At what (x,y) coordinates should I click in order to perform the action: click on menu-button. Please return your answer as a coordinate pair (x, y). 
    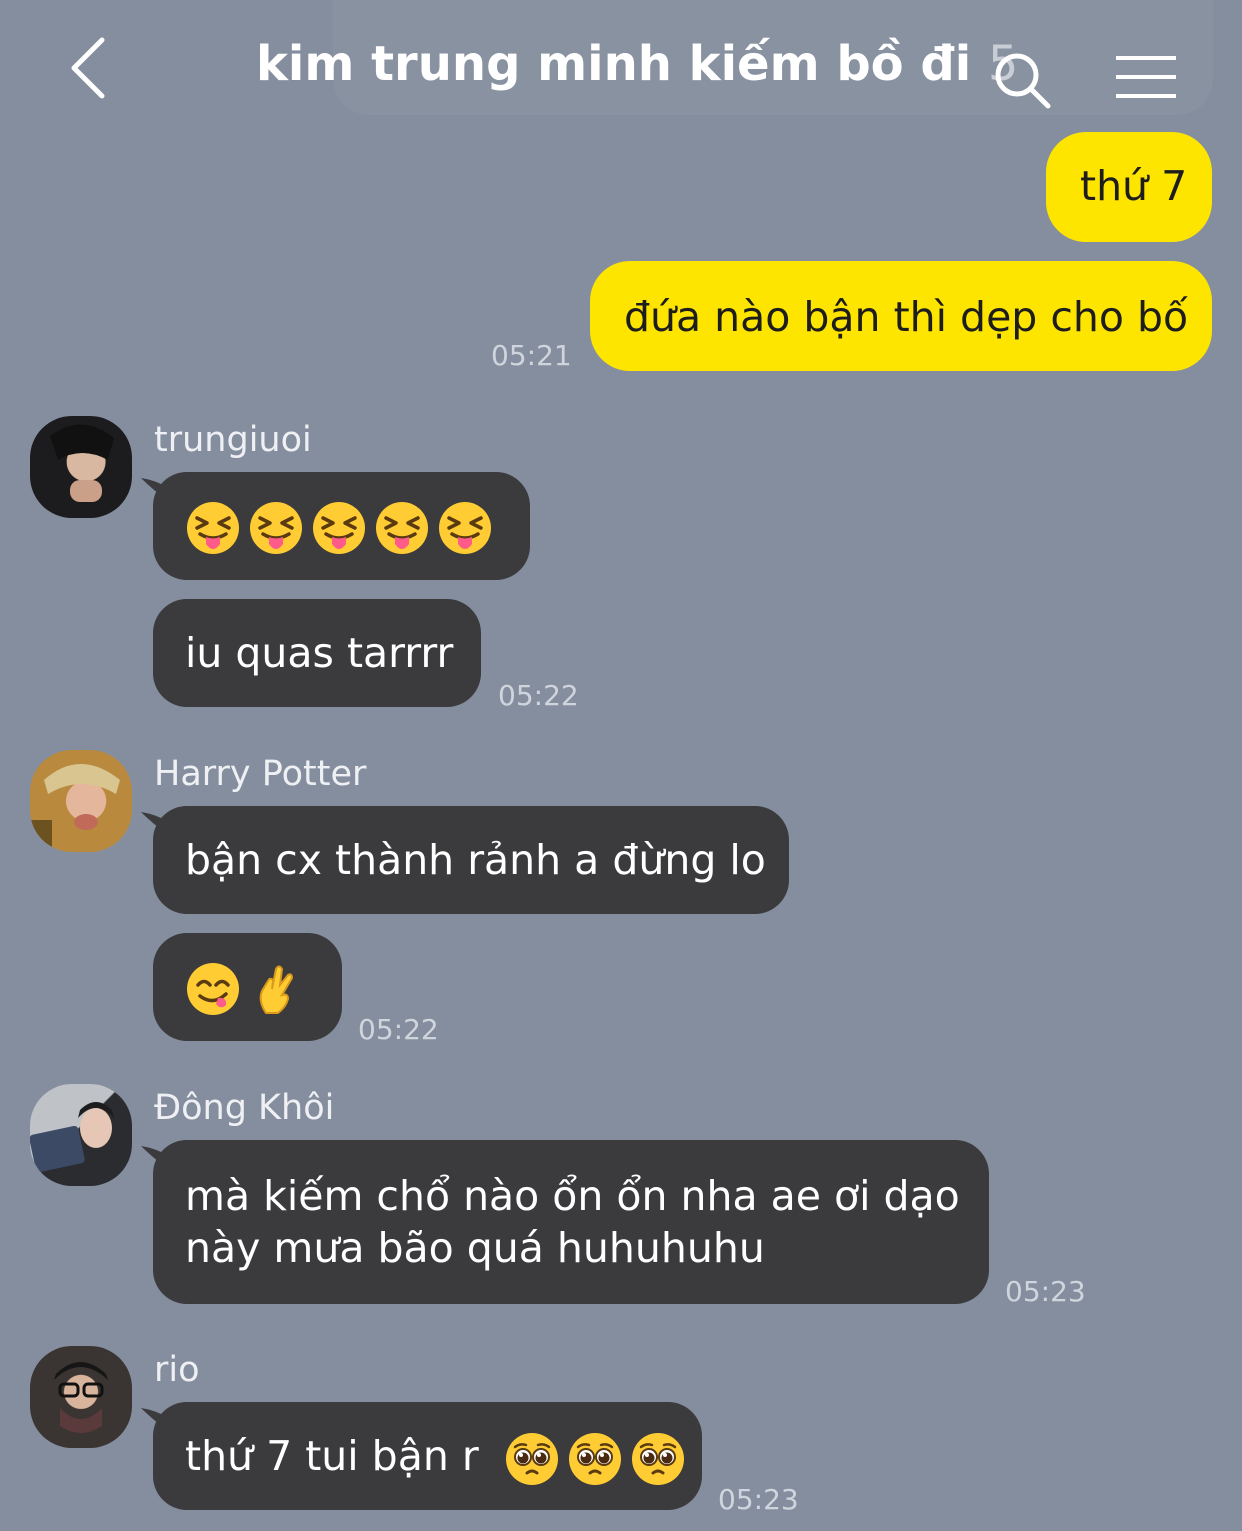
    Looking at the image, I should click on (1146, 77).